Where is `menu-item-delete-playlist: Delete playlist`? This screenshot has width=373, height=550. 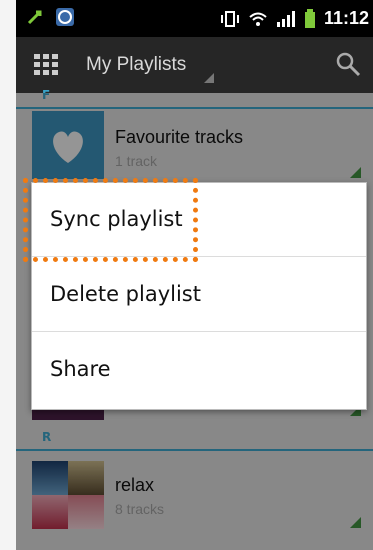
menu-item-delete-playlist: Delete playlist is located at coordinates (199, 295).